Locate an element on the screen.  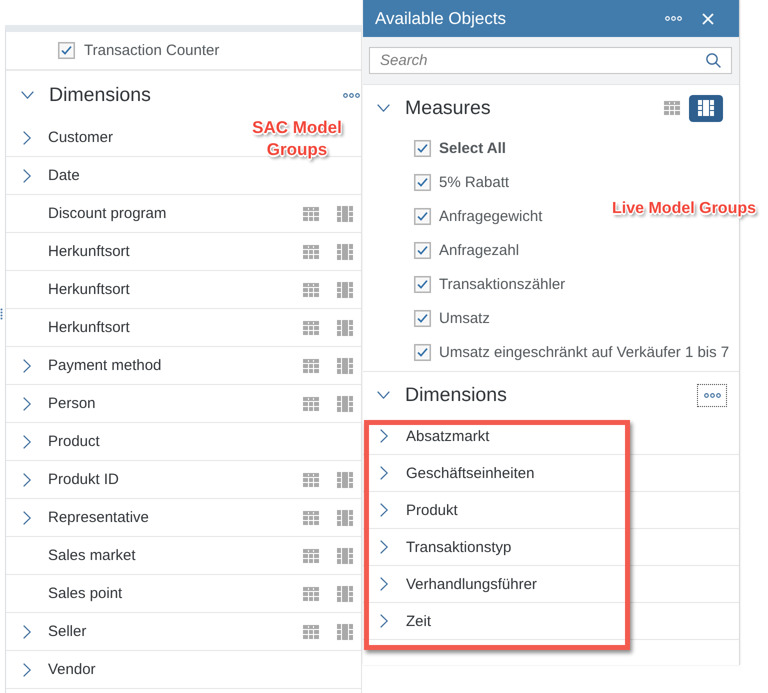
dimension-label: Discount program is located at coordinates (107, 213).